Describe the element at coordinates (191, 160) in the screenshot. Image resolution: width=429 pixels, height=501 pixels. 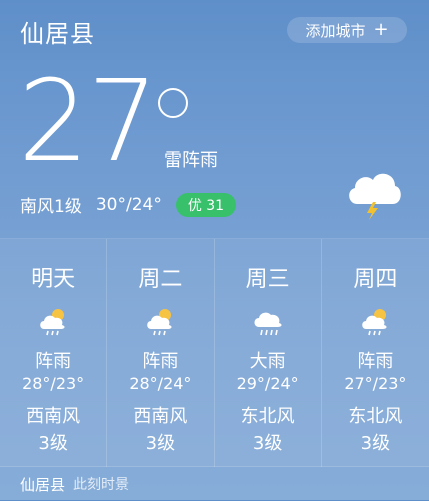
I see `current-condition: 雷阵雨` at that location.